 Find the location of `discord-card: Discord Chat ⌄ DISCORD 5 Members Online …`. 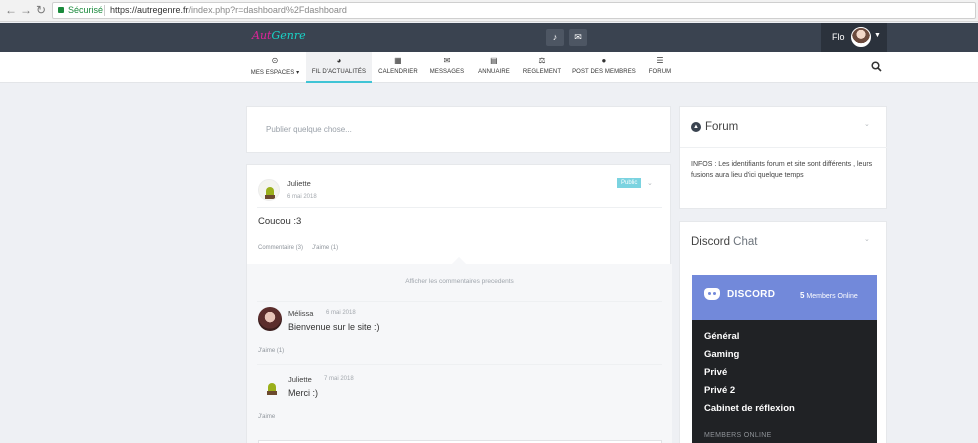

discord-card: Discord Chat ⌄ DISCORD 5 Members Online … is located at coordinates (783, 332).